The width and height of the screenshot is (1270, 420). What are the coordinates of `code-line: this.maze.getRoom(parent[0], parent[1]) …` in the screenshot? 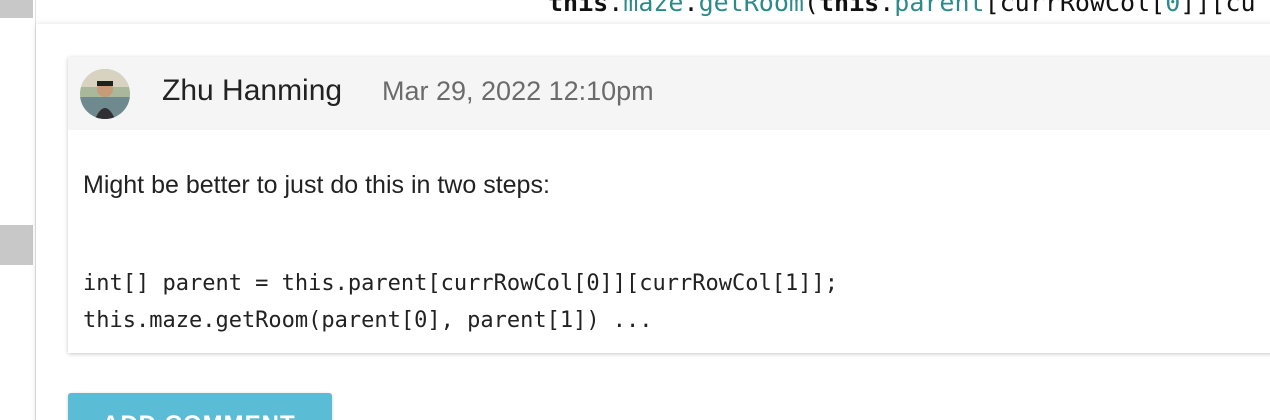 It's located at (368, 320).